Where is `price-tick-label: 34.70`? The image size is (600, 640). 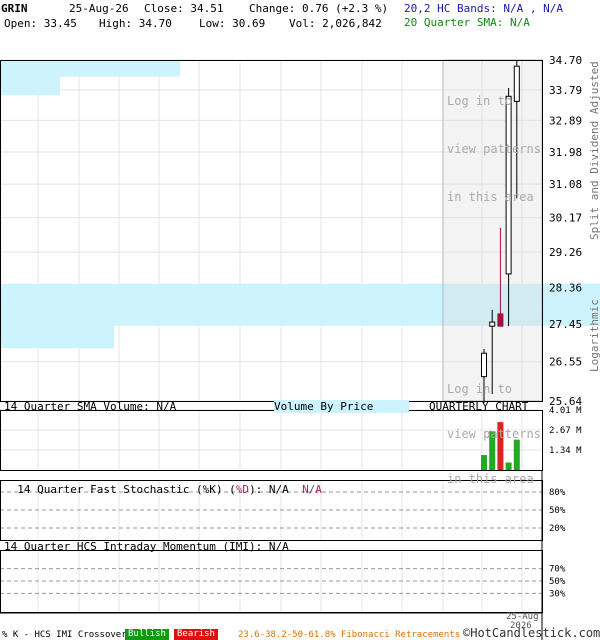 price-tick-label: 34.70 is located at coordinates (565, 60).